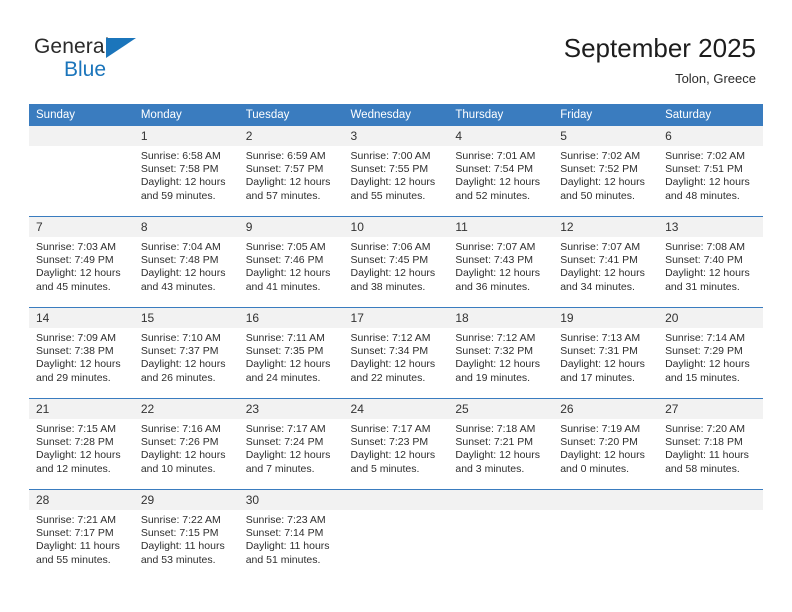 The height and width of the screenshot is (612, 792). What do you see at coordinates (283, 195) in the screenshot?
I see `daylight-text-line2: and 57 minutes.` at bounding box center [283, 195].